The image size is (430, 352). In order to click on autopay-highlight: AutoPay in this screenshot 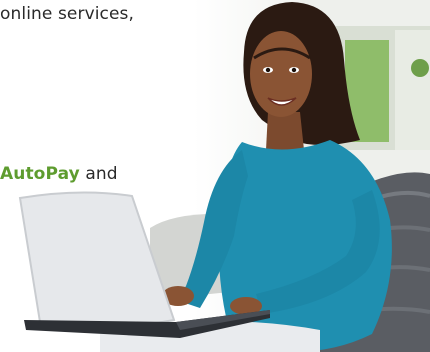, I will do `click(40, 174)`.